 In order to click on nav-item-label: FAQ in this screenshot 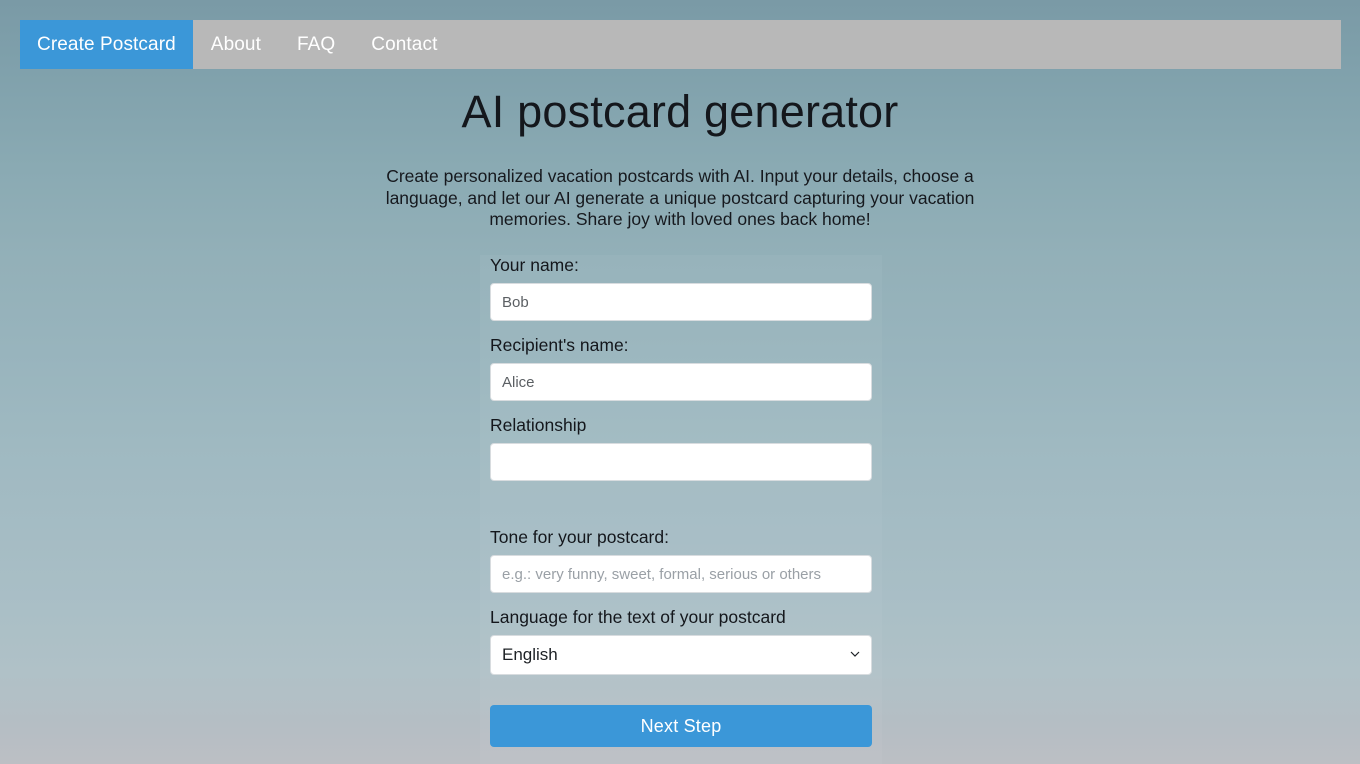, I will do `click(316, 44)`.